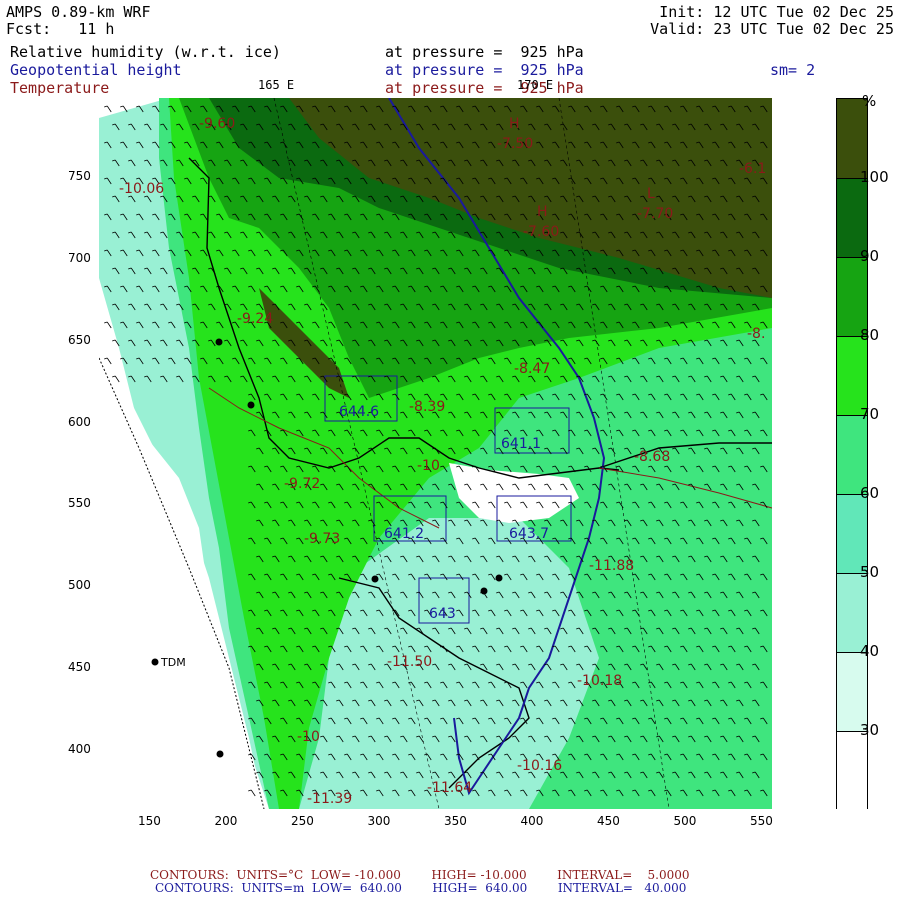 Image resolution: width=900 pixels, height=900 pixels. I want to click on field-rh-level: at pressure = 925 hPa, so click(484, 52).